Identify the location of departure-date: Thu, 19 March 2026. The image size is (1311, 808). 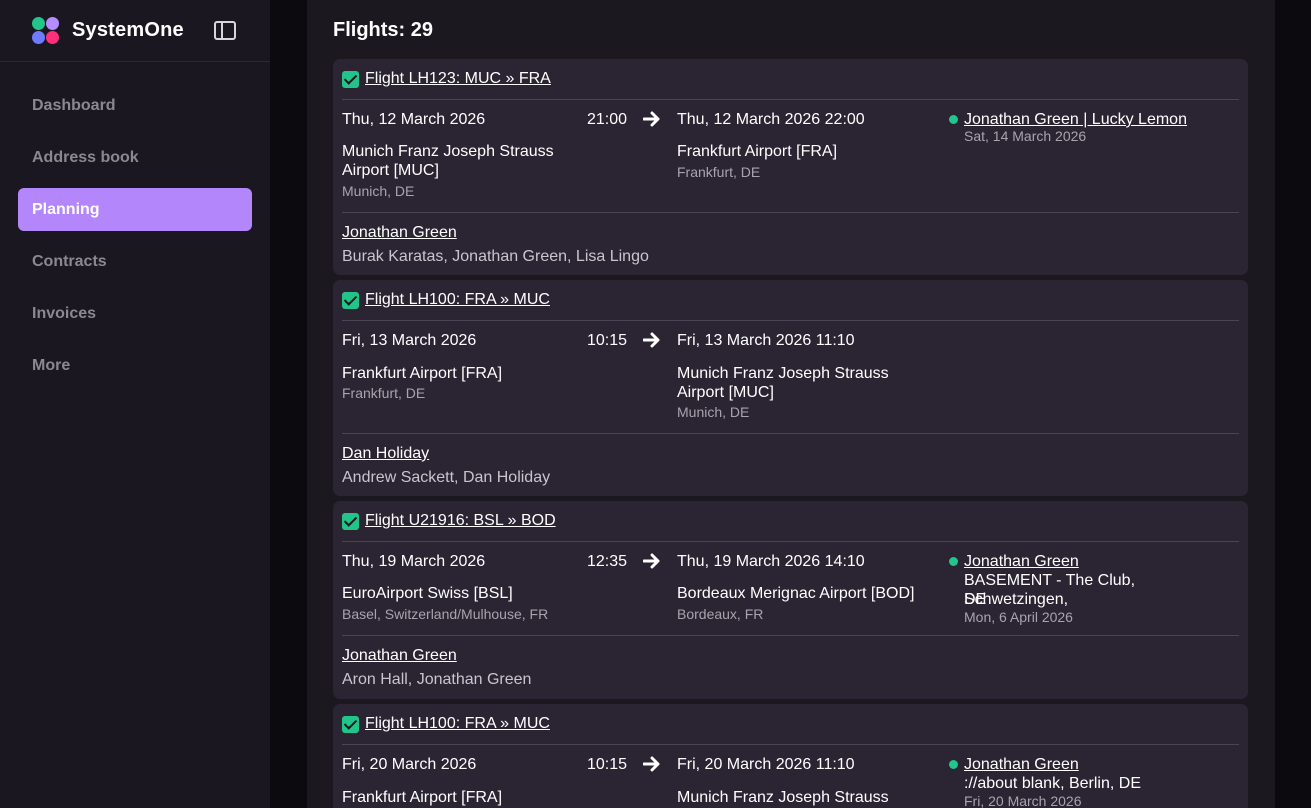
(414, 561).